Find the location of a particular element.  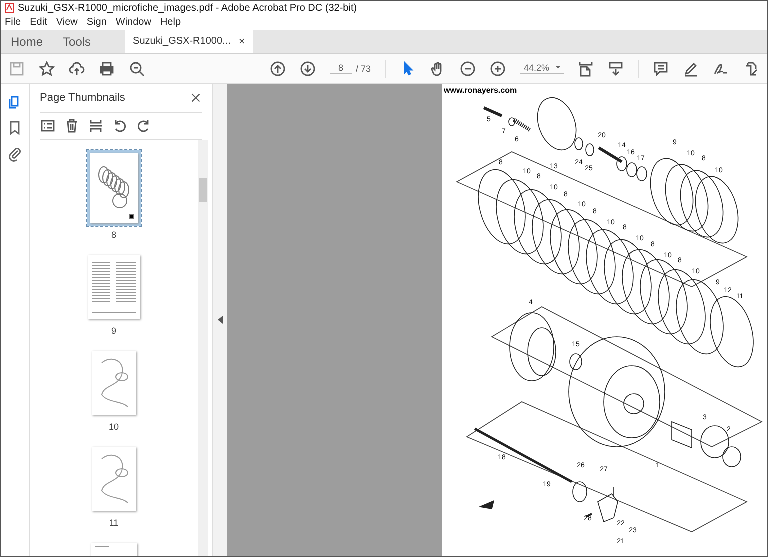

edit-document-icon is located at coordinates (751, 68).